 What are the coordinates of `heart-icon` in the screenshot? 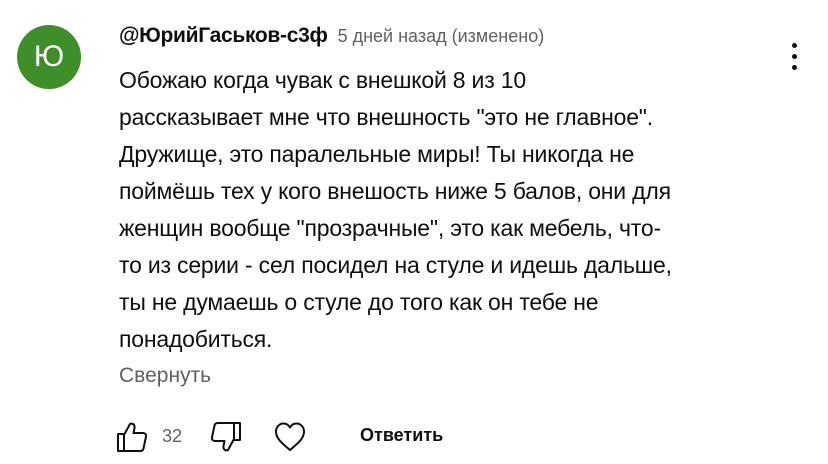 It's located at (290, 436).